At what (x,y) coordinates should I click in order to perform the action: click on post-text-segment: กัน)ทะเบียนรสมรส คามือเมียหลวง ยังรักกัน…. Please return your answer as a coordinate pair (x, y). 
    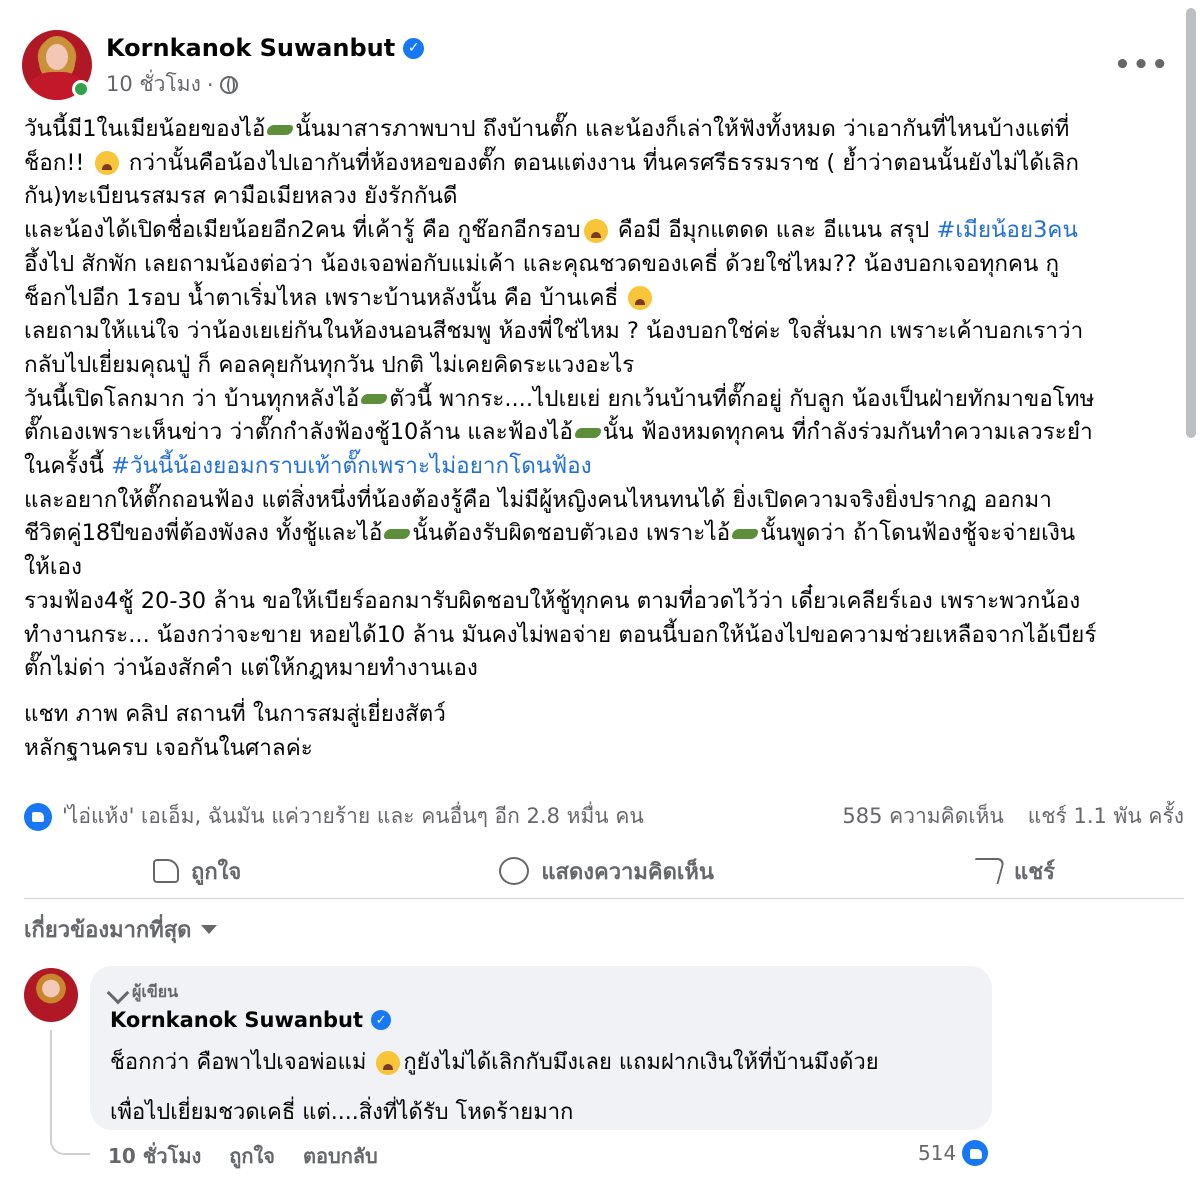
    Looking at the image, I should click on (241, 196).